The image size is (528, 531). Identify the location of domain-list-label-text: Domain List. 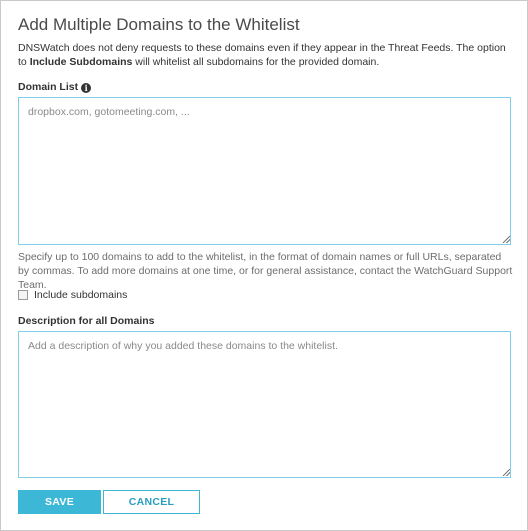
(48, 87).